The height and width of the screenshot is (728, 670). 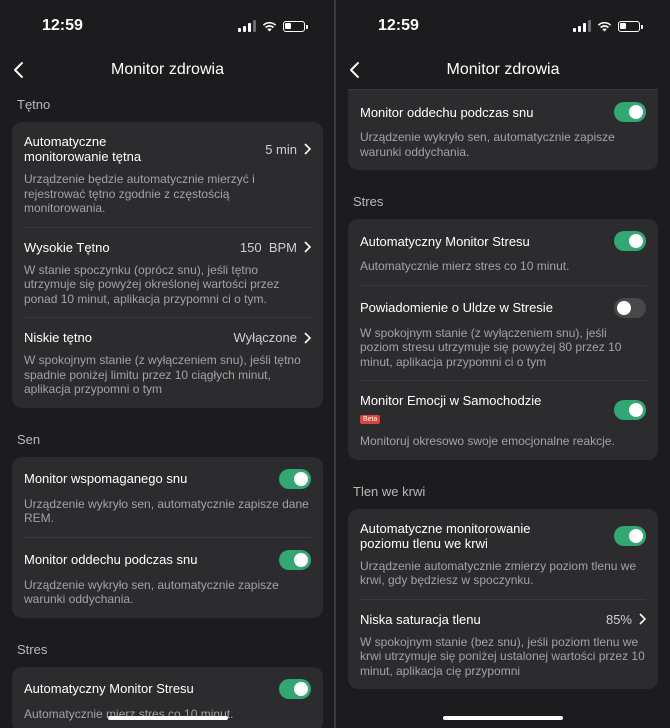 What do you see at coordinates (370, 419) in the screenshot?
I see `beta-badge: Beta` at bounding box center [370, 419].